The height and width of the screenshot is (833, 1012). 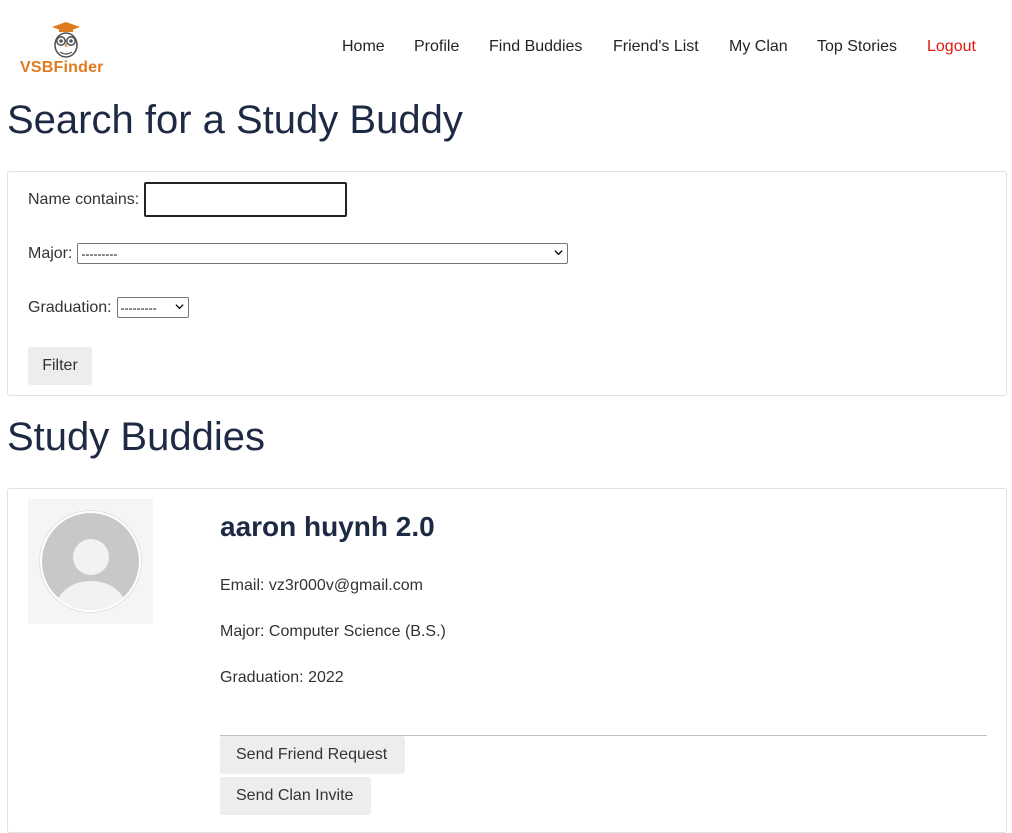 I want to click on nav-logout: Logout, so click(x=951, y=47).